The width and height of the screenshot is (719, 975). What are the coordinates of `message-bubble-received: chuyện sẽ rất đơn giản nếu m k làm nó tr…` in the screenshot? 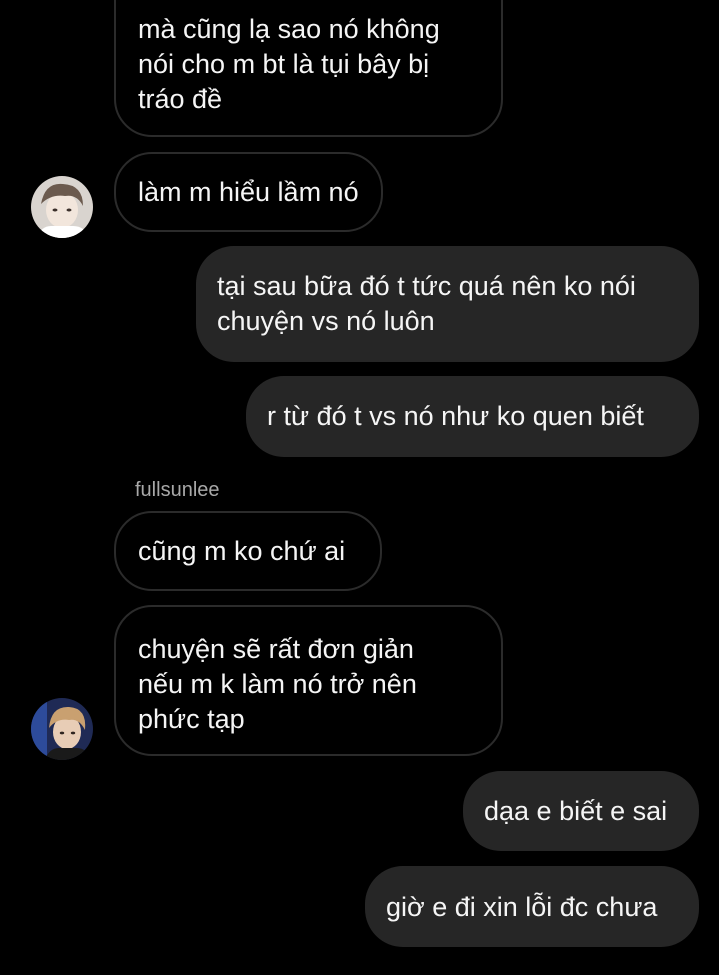 It's located at (308, 680).